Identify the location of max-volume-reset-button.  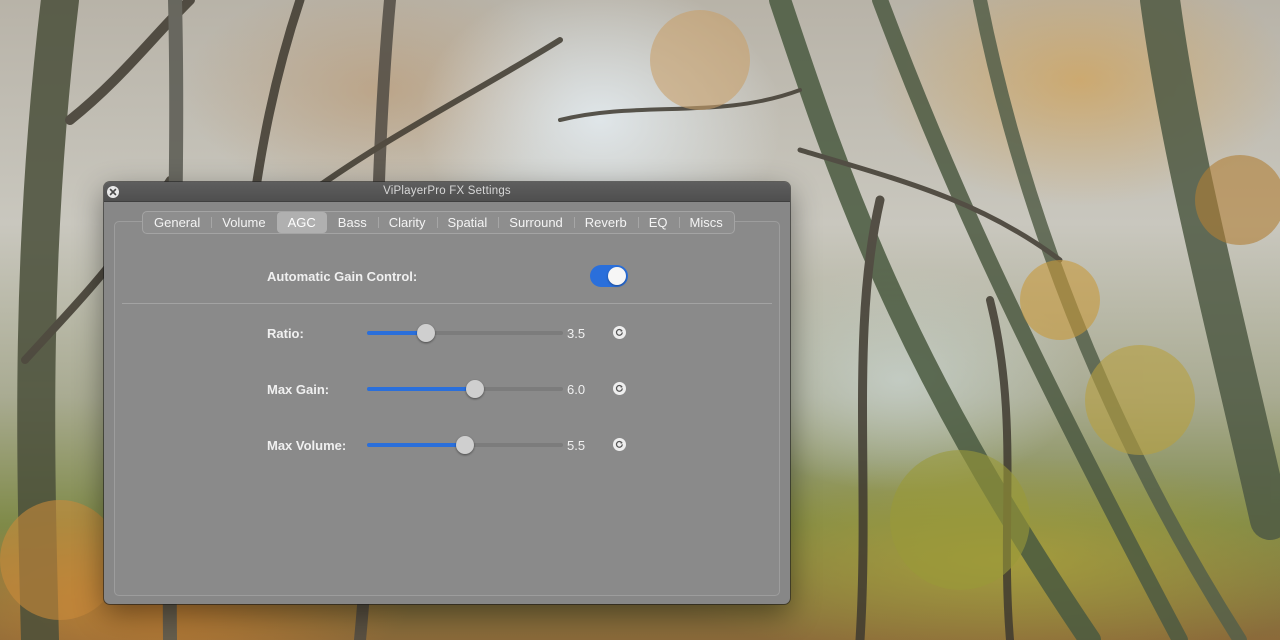
(619, 444).